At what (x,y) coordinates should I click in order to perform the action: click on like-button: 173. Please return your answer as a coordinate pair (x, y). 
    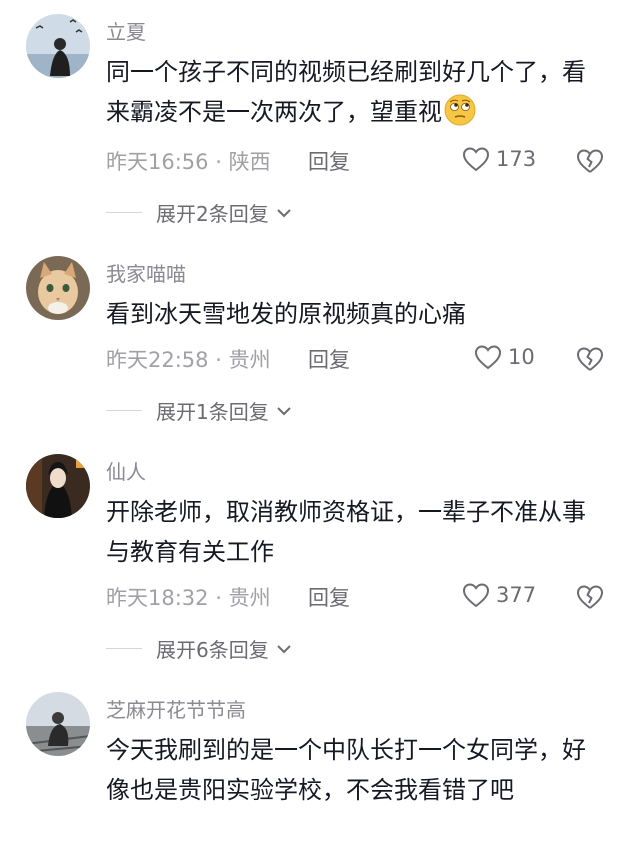
    Looking at the image, I should click on (499, 159).